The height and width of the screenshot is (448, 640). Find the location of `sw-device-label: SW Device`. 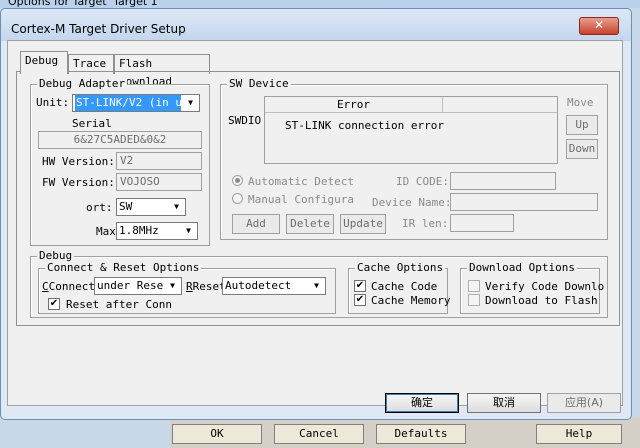

sw-device-label: SW Device is located at coordinates (259, 84).